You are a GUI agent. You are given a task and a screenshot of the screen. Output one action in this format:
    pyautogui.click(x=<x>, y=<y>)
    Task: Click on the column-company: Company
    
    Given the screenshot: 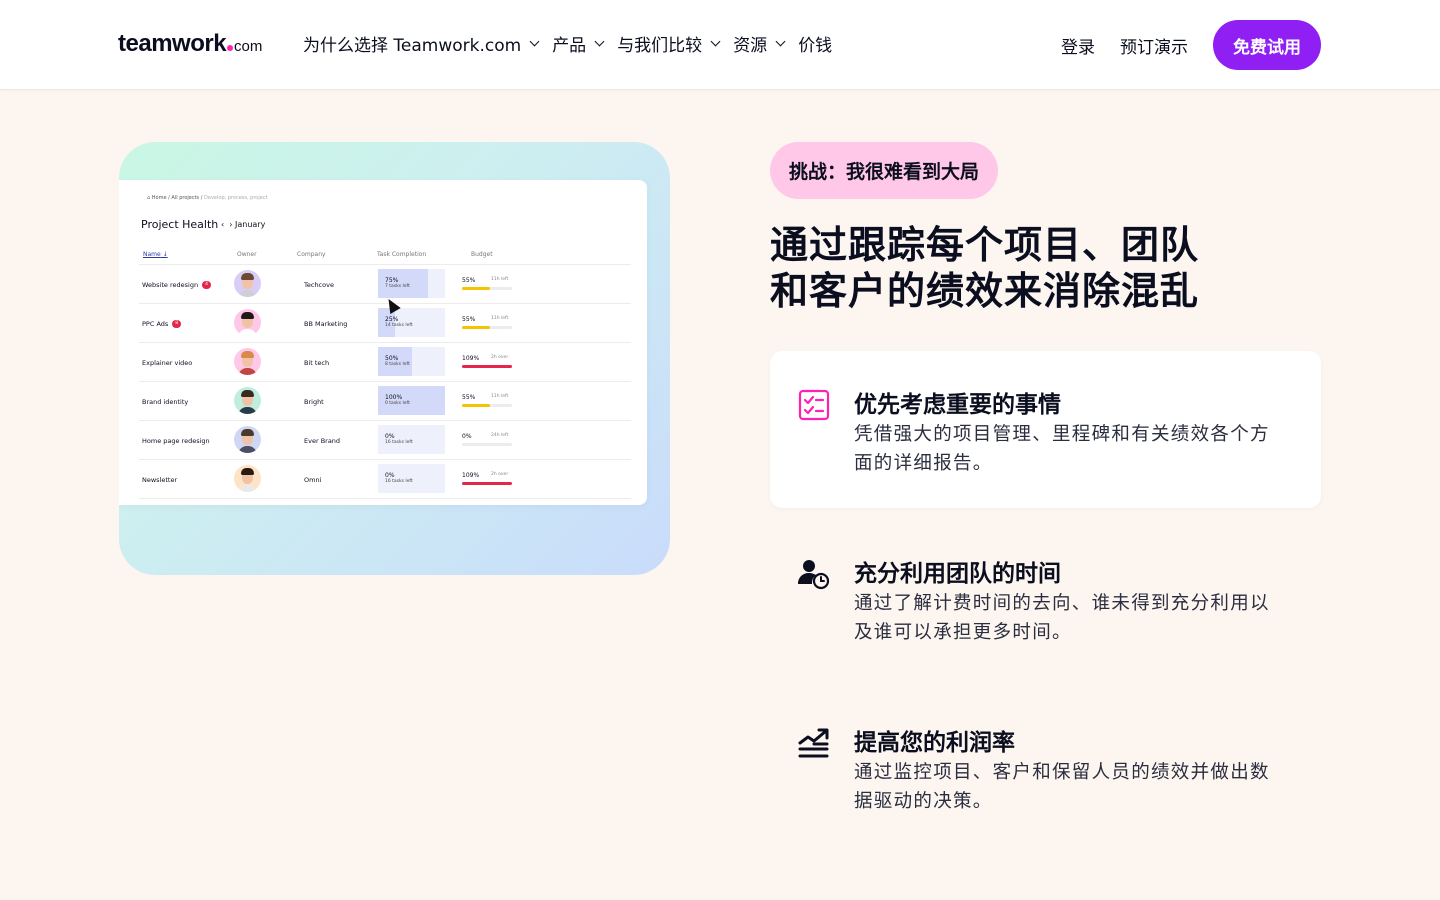 What is the action you would take?
    pyautogui.click(x=311, y=254)
    